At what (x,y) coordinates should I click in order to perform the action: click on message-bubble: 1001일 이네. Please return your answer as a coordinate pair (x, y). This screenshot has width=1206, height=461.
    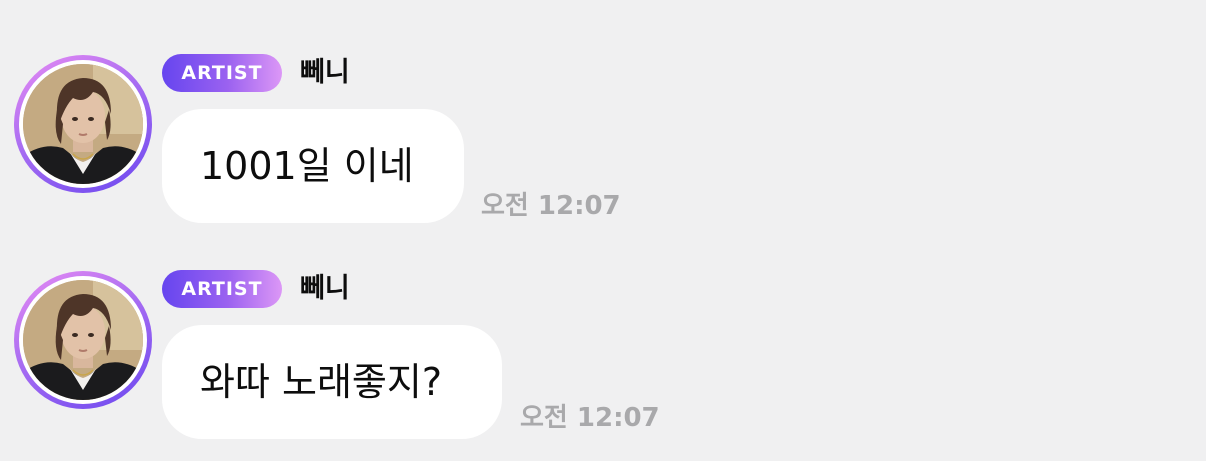
    Looking at the image, I should click on (313, 166).